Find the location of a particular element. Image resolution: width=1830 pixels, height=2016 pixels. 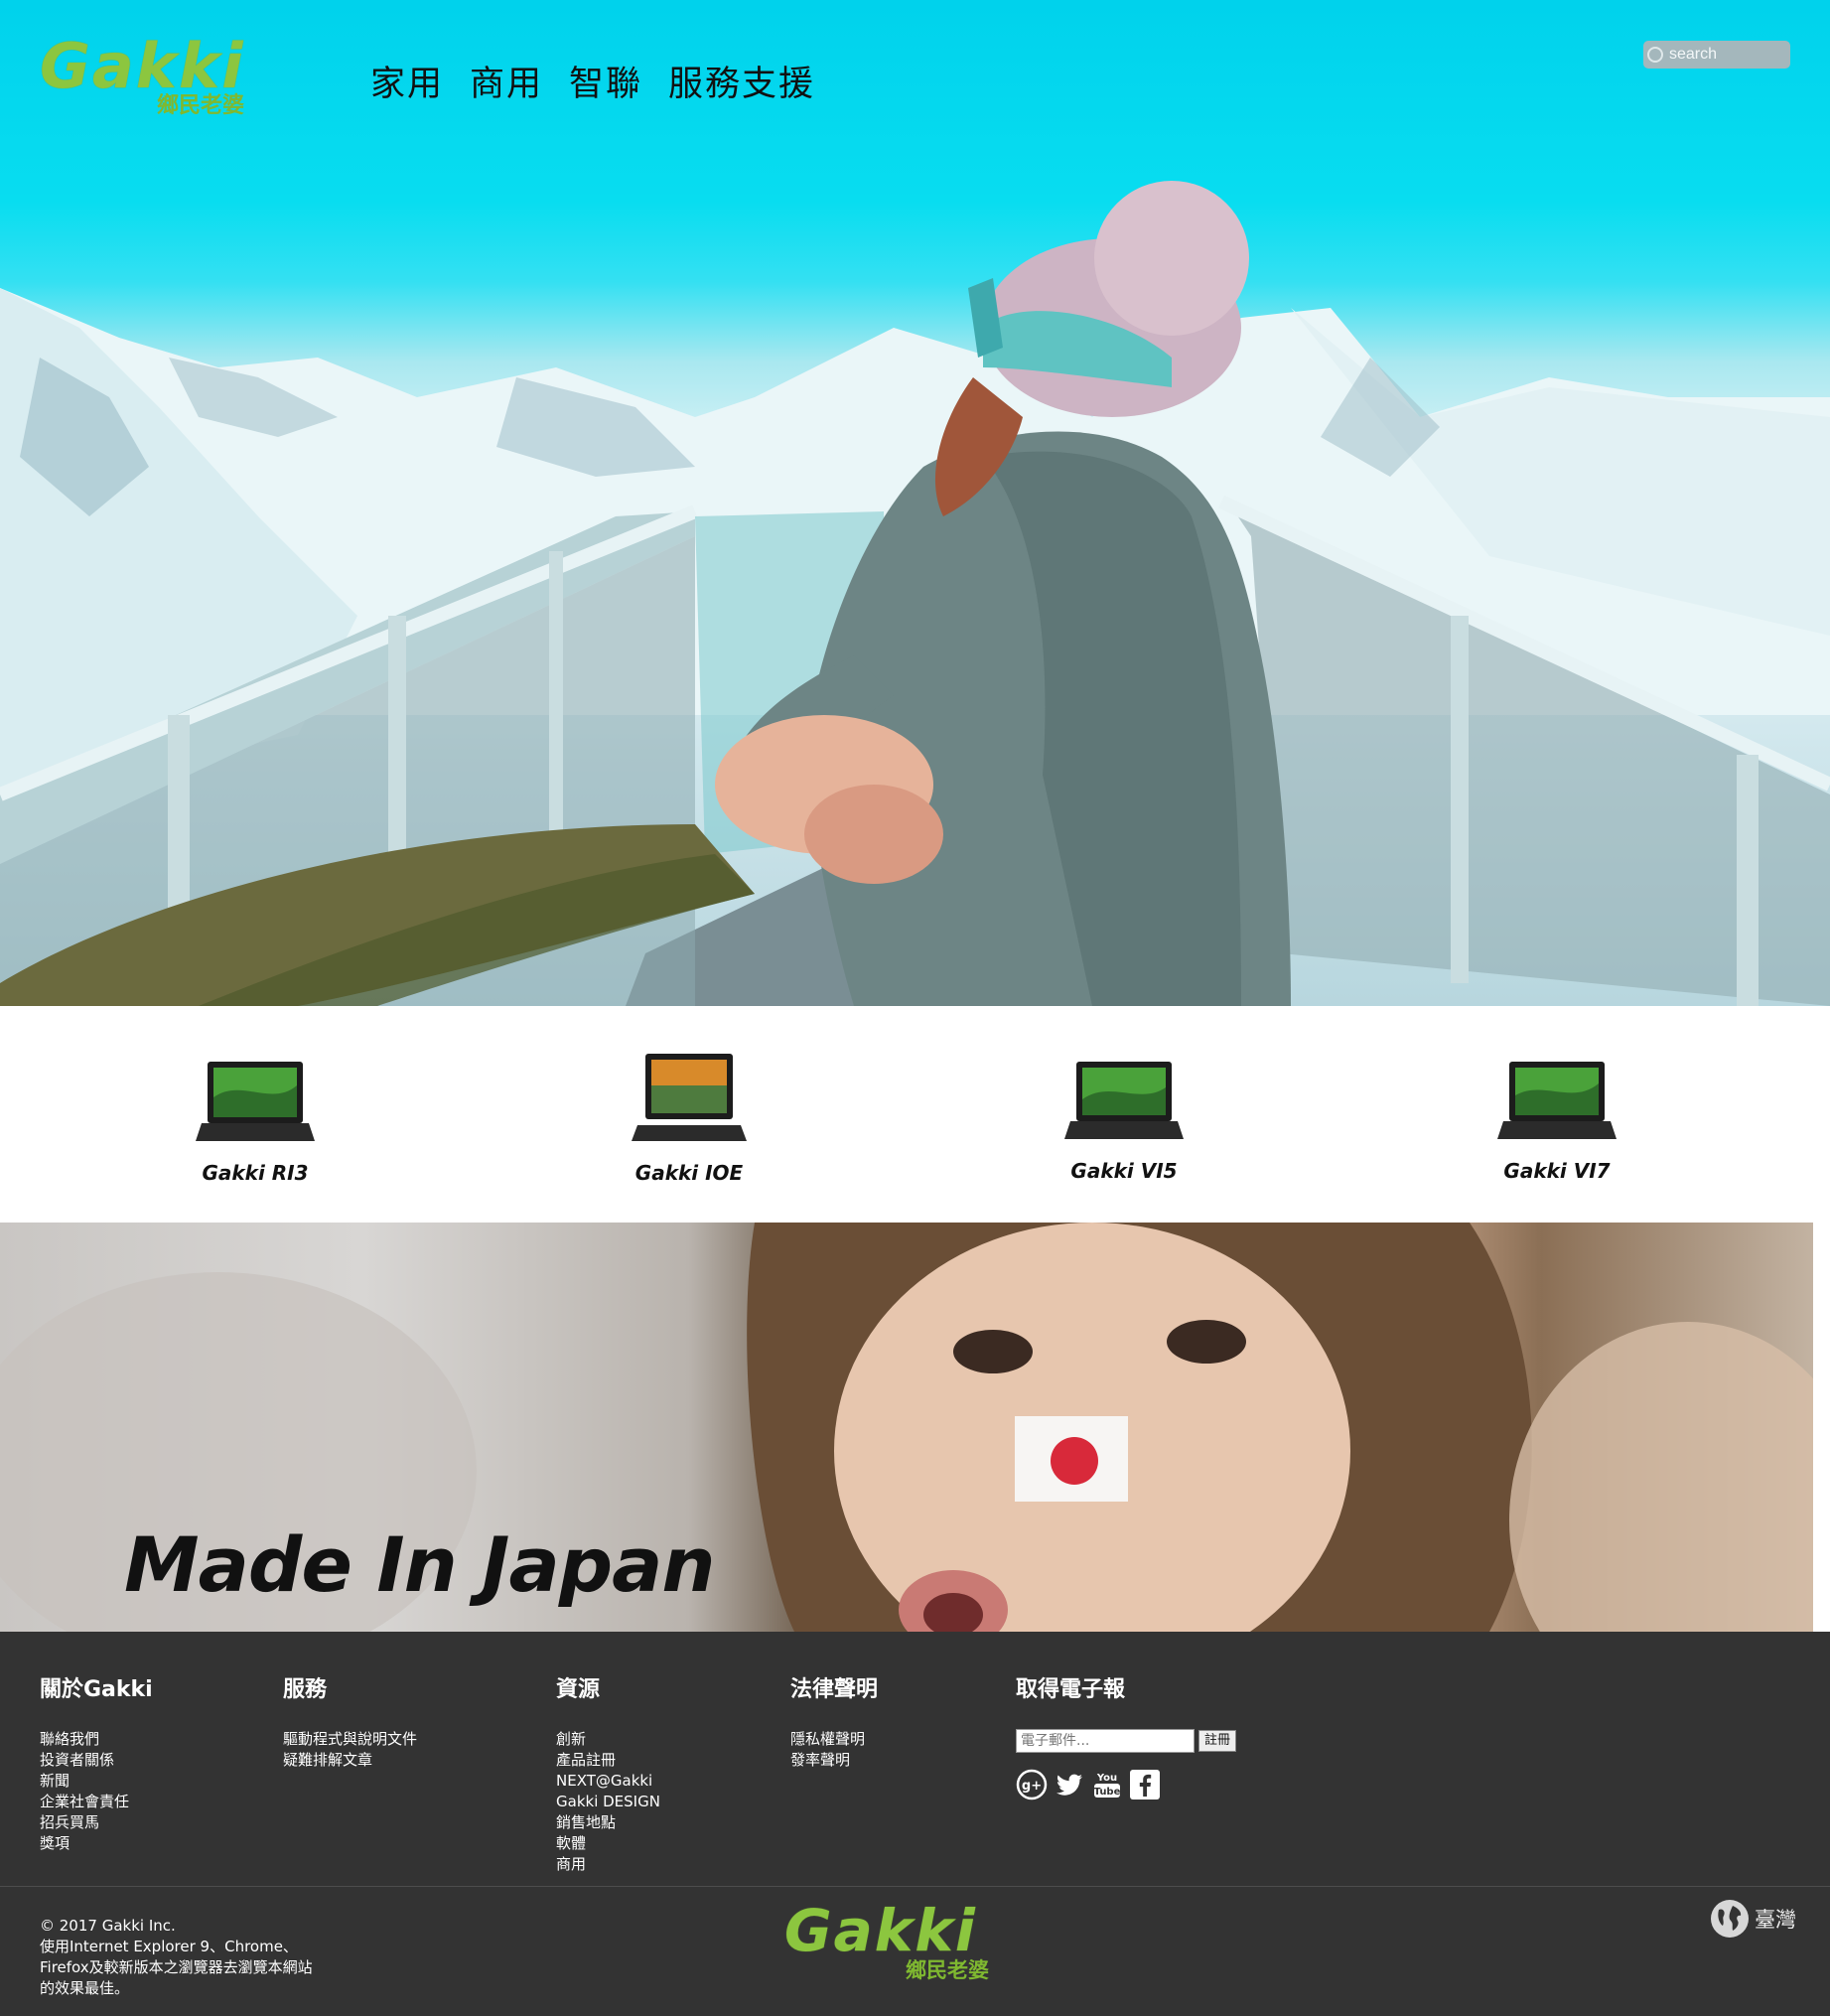

footer-column-title: 法律聲明 is located at coordinates (834, 1689).